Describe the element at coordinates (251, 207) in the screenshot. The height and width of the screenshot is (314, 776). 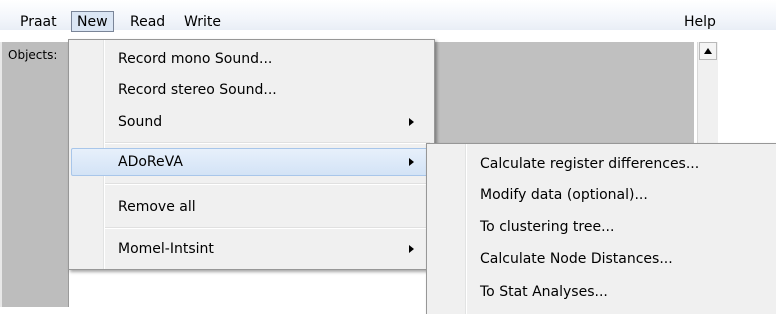
I see `menu-item-remove-all: Remove all` at that location.